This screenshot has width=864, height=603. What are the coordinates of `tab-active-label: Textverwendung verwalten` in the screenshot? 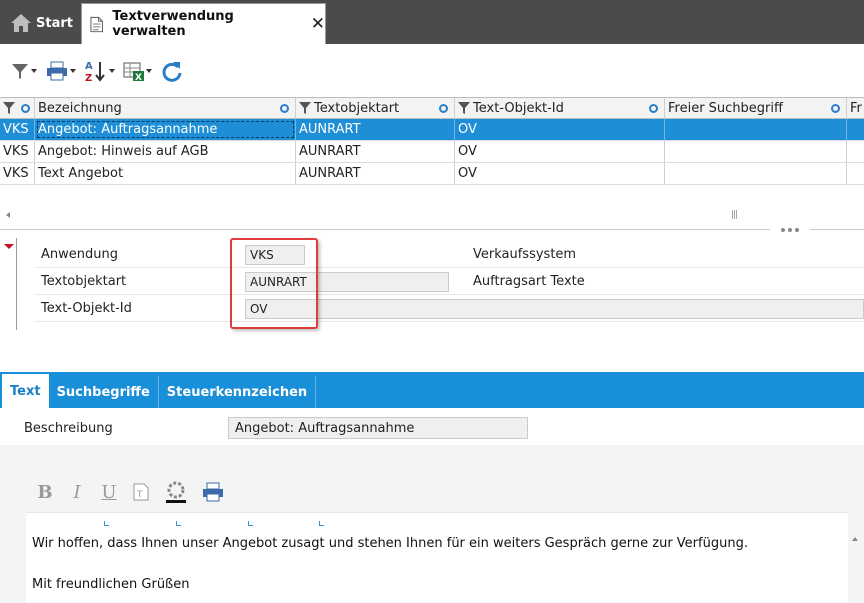 It's located at (173, 24).